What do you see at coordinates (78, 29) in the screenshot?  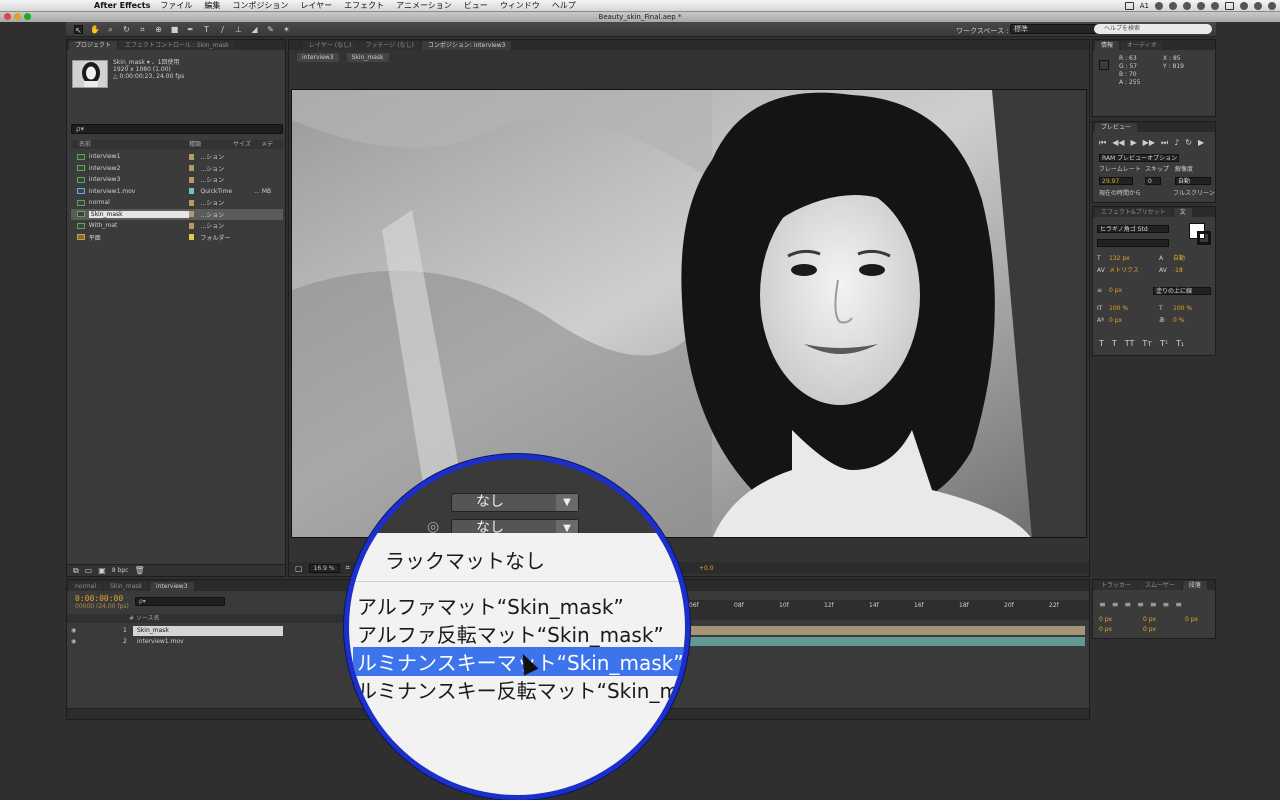 I see `selection-tool-icon: ↖` at bounding box center [78, 29].